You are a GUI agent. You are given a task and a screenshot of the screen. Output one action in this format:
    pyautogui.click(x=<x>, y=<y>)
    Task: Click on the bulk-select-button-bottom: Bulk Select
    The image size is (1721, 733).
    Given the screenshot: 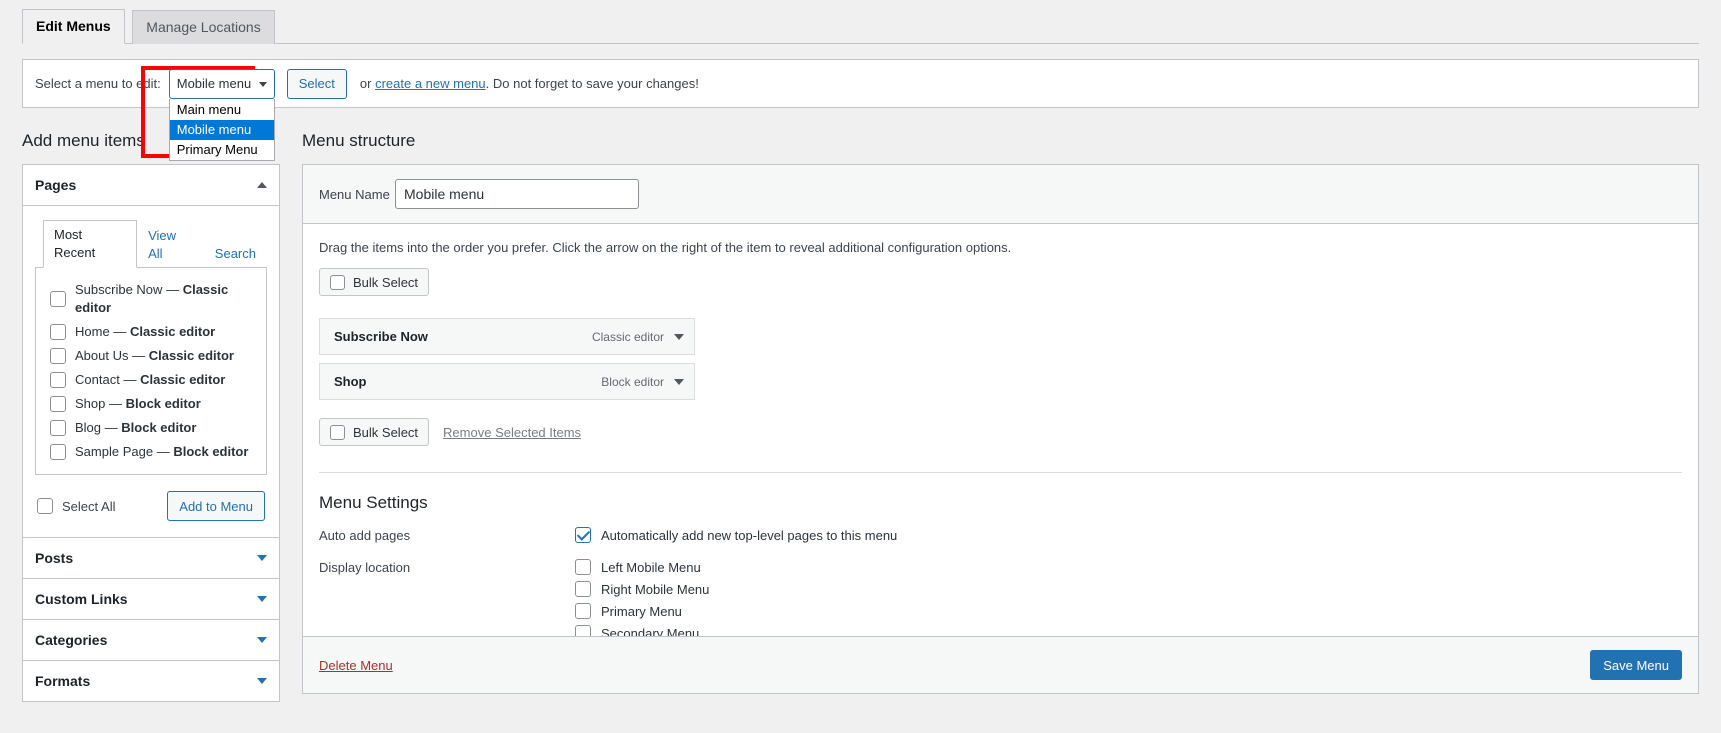 What is the action you would take?
    pyautogui.click(x=374, y=432)
    